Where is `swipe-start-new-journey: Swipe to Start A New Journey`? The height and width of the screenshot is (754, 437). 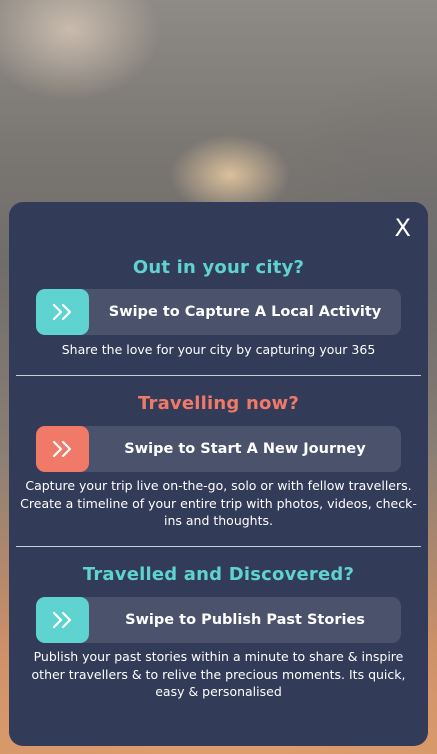 swipe-start-new-journey: Swipe to Start A New Journey is located at coordinates (218, 449).